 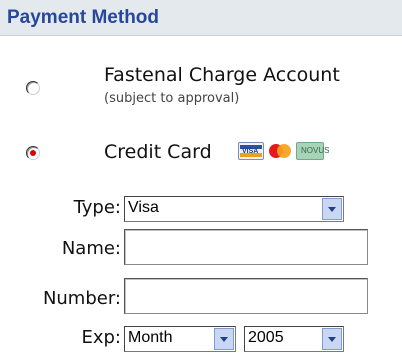 I want to click on charge-account-radio, so click(x=33, y=88).